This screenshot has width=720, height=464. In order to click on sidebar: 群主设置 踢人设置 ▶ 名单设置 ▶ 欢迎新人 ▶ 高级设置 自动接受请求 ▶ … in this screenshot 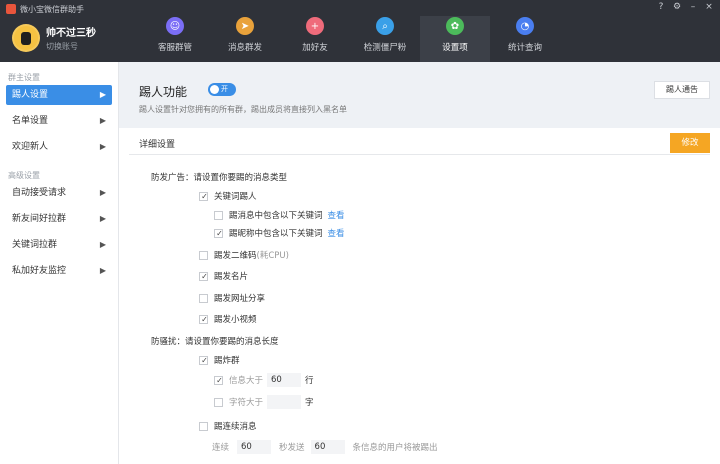, I will do `click(59, 263)`.